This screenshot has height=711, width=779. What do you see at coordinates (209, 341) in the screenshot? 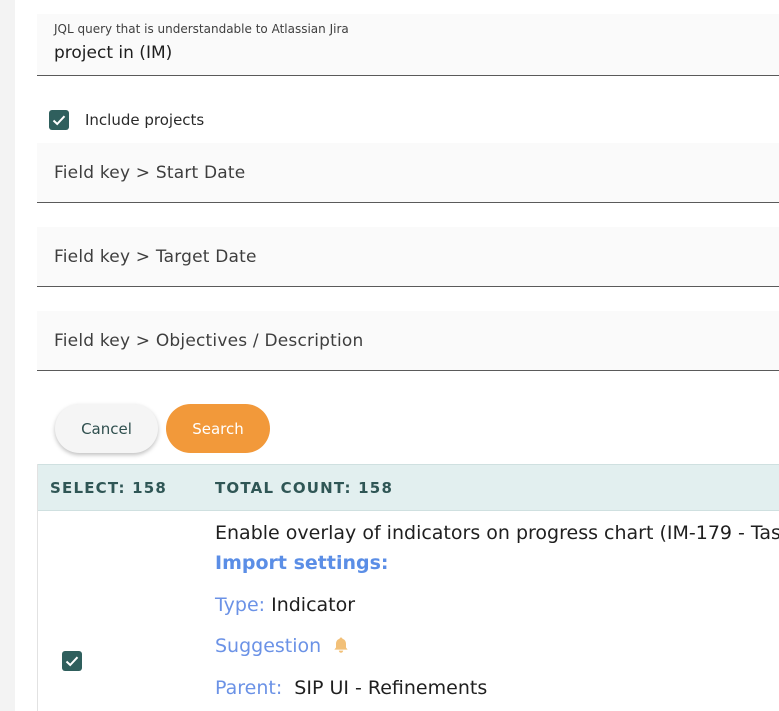
I see `objectives-description-placeholder: Field key > Objectives / Description` at bounding box center [209, 341].